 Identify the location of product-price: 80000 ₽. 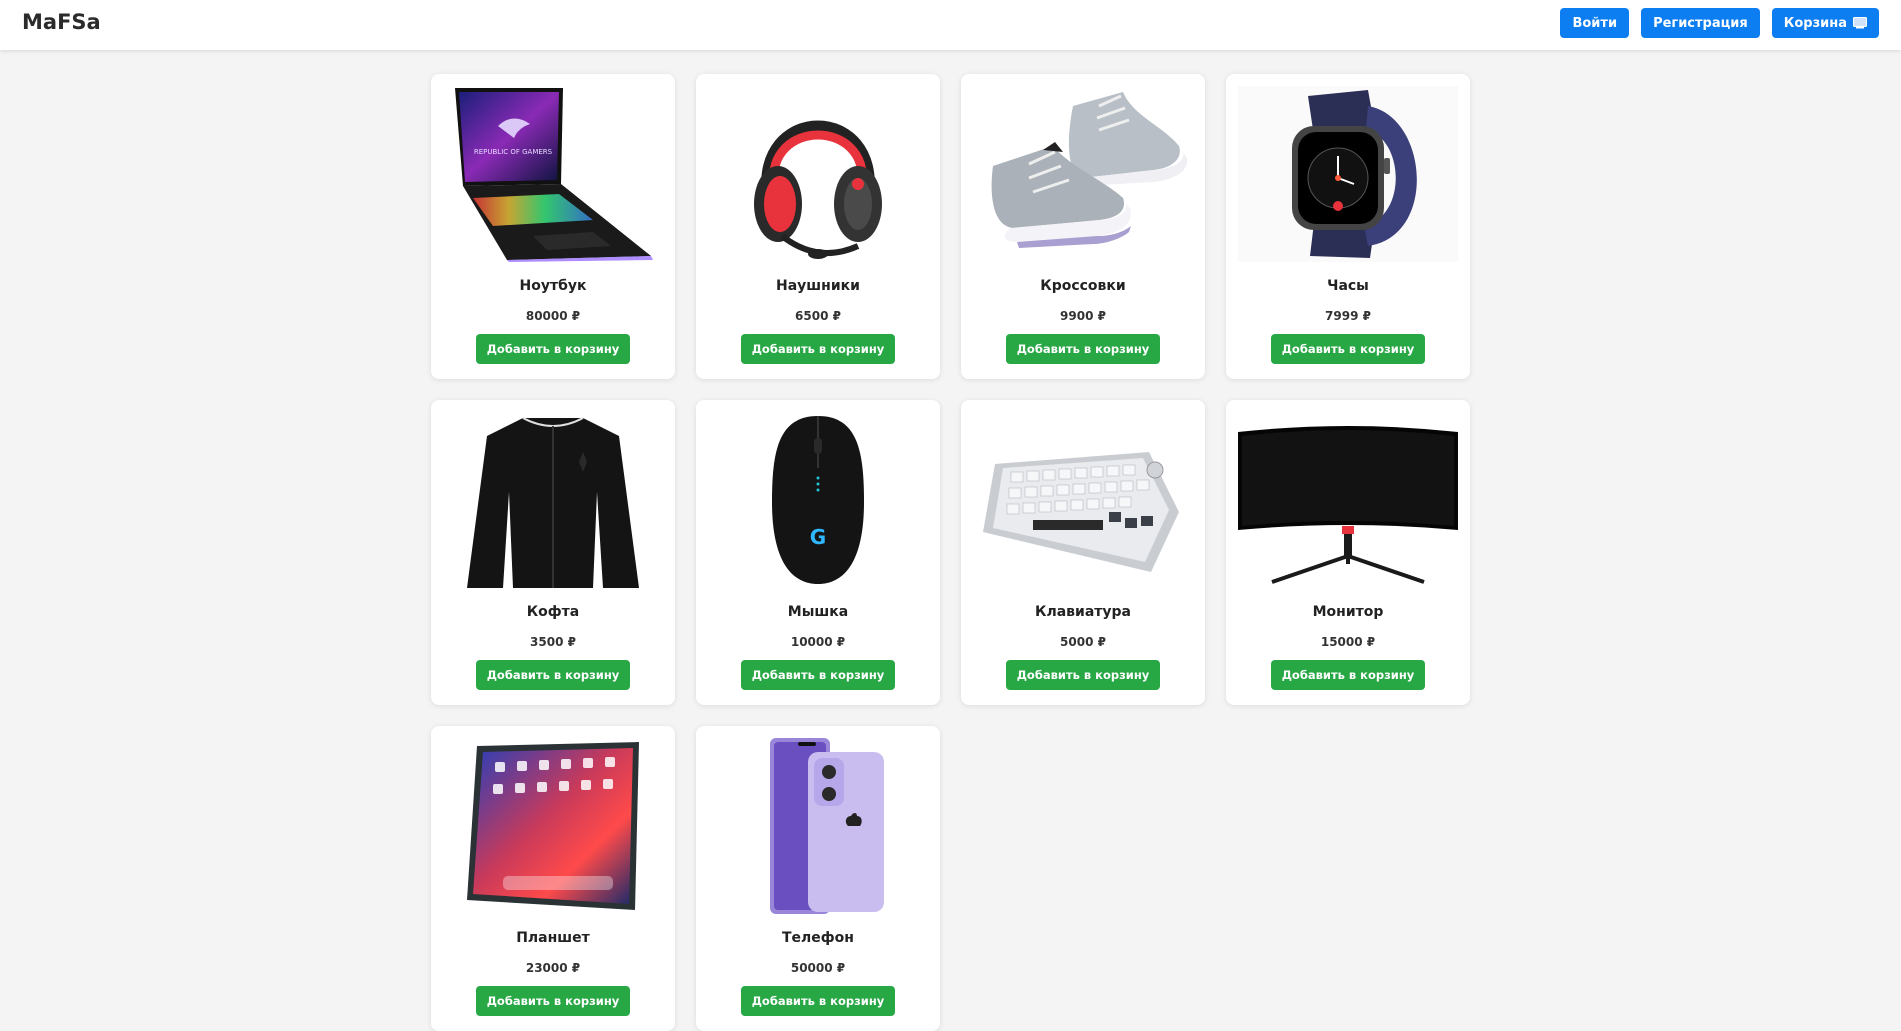
(553, 316).